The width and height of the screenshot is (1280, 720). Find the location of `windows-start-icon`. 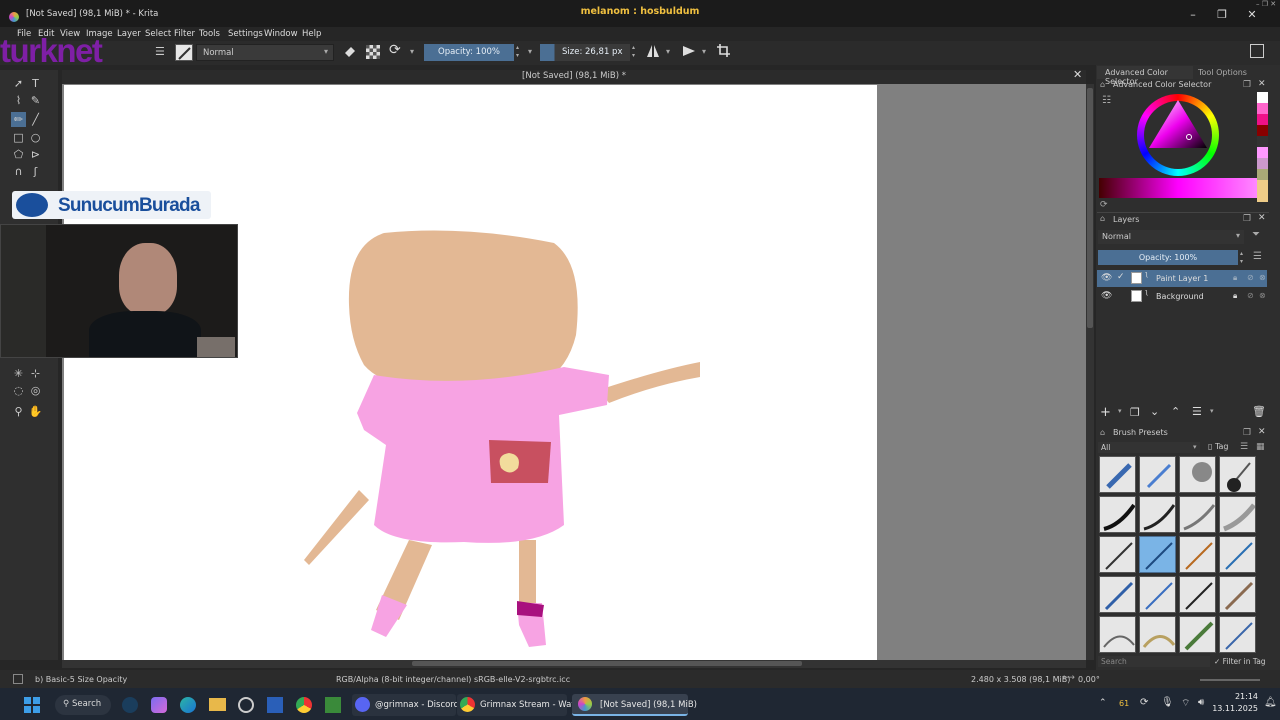

windows-start-icon is located at coordinates (32, 705).